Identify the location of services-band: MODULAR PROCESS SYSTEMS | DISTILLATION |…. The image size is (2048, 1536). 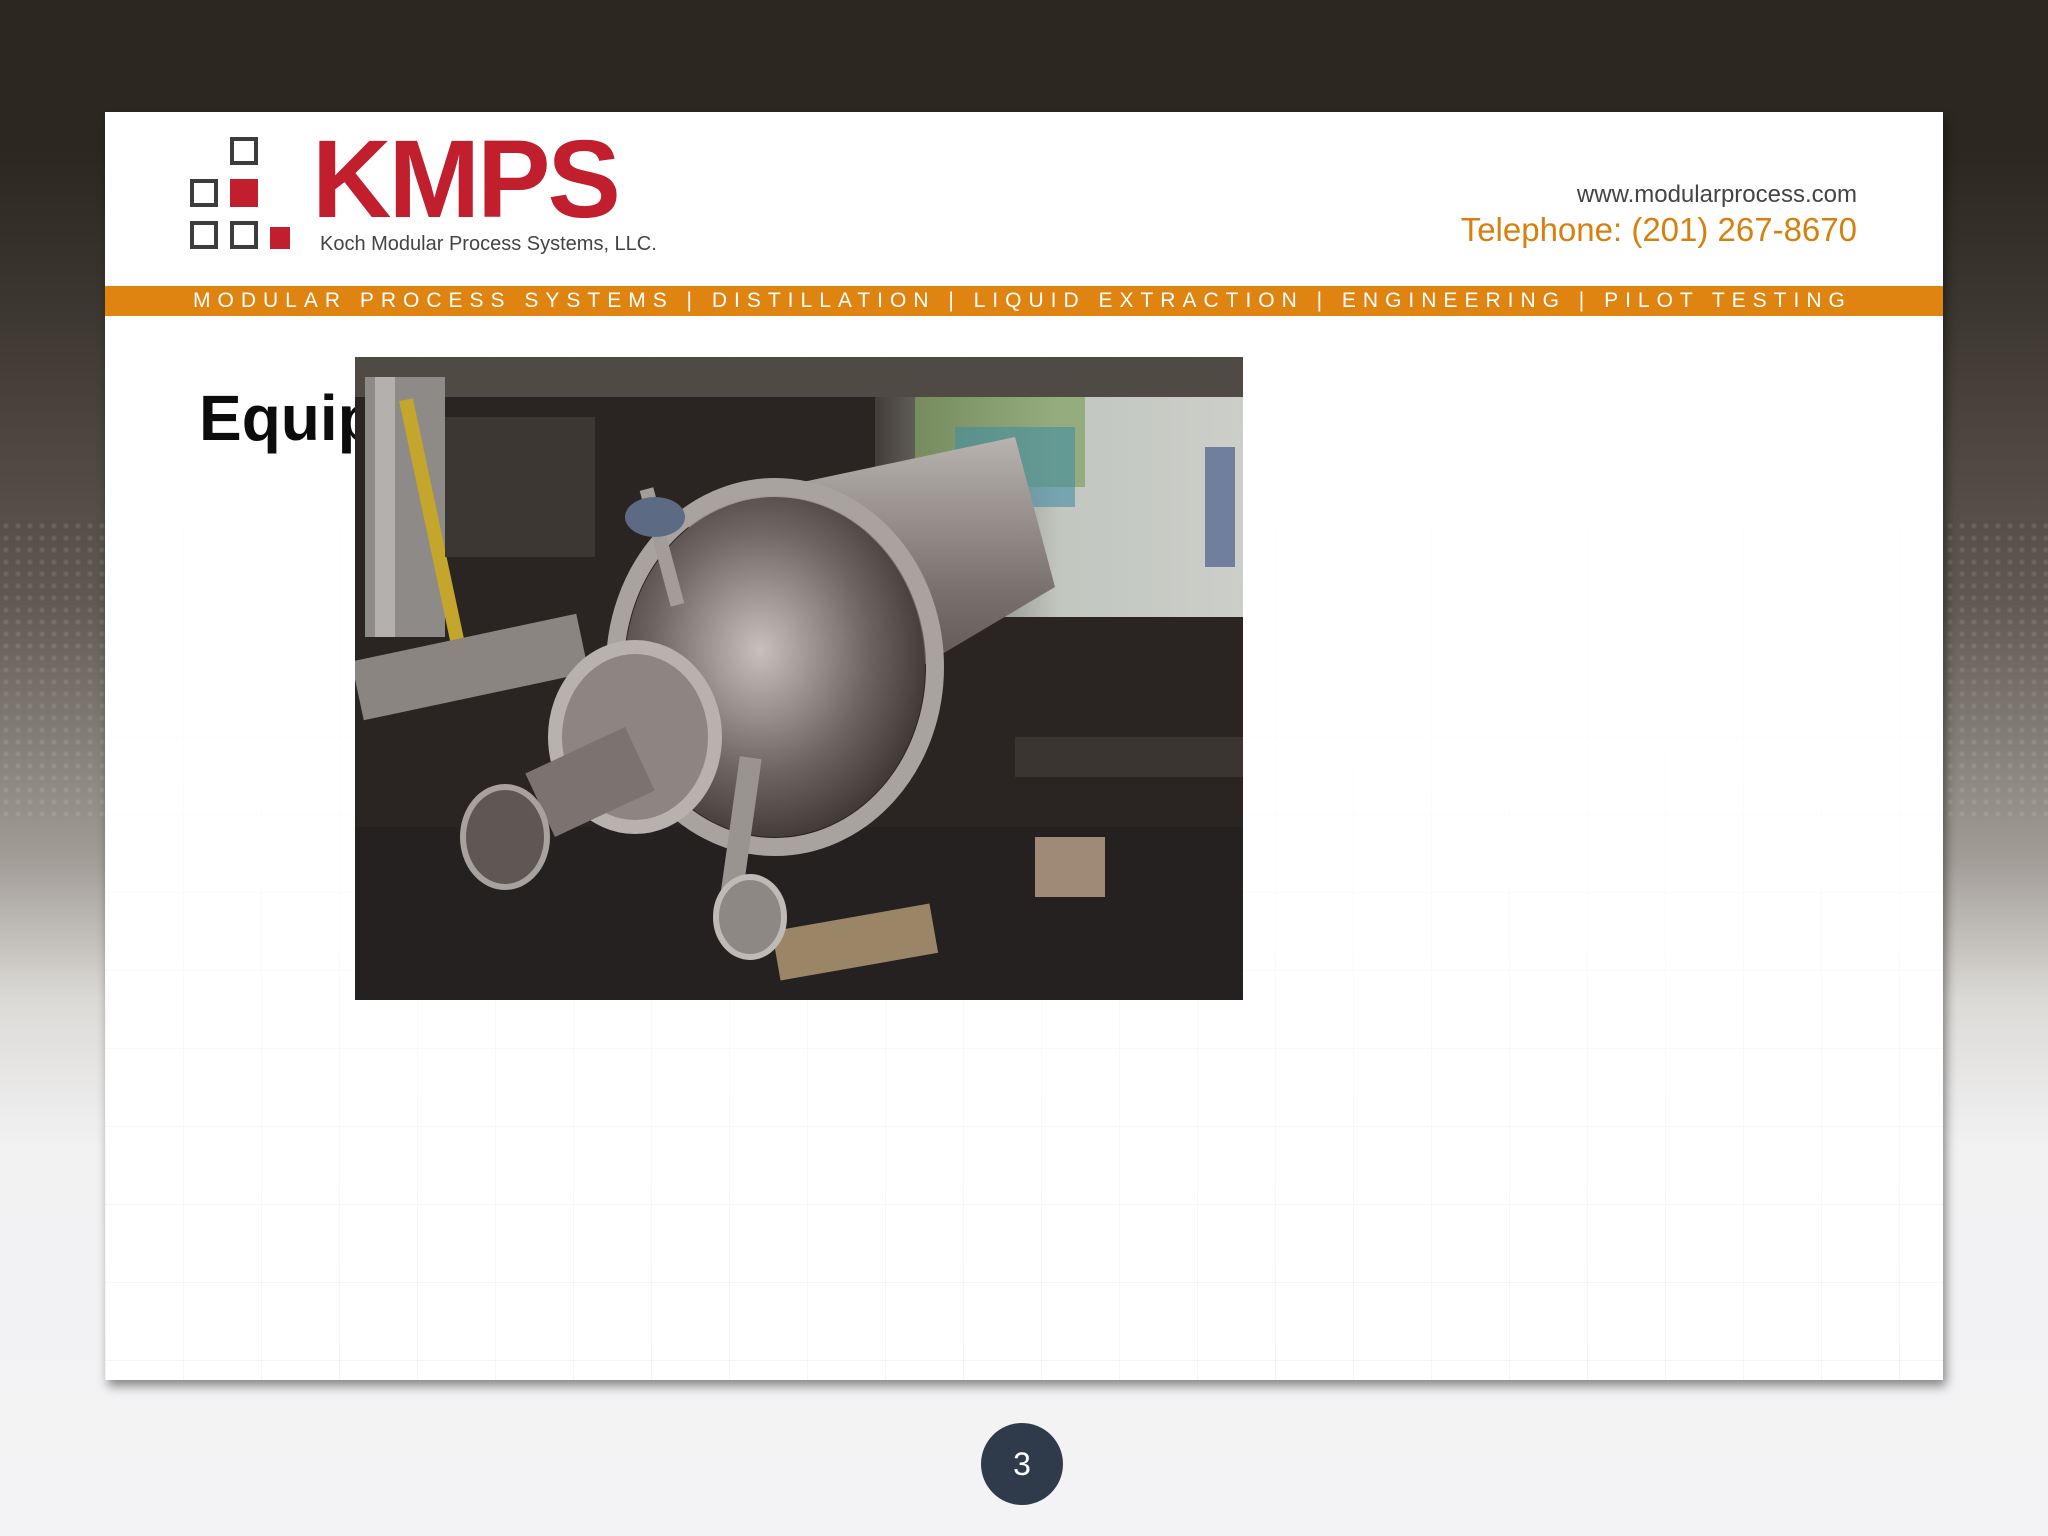
(1024, 301).